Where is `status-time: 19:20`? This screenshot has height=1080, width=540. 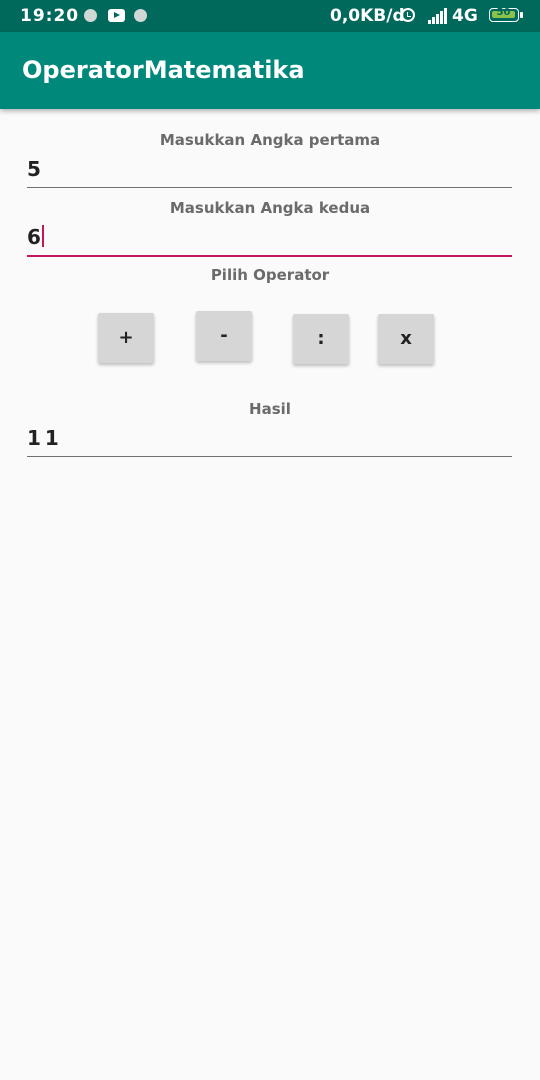
status-time: 19:20 is located at coordinates (50, 16).